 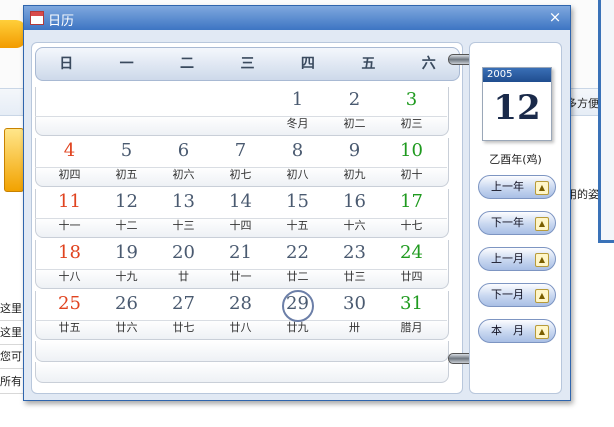 What do you see at coordinates (126, 174) in the screenshot?
I see `lunar-date: 初五` at bounding box center [126, 174].